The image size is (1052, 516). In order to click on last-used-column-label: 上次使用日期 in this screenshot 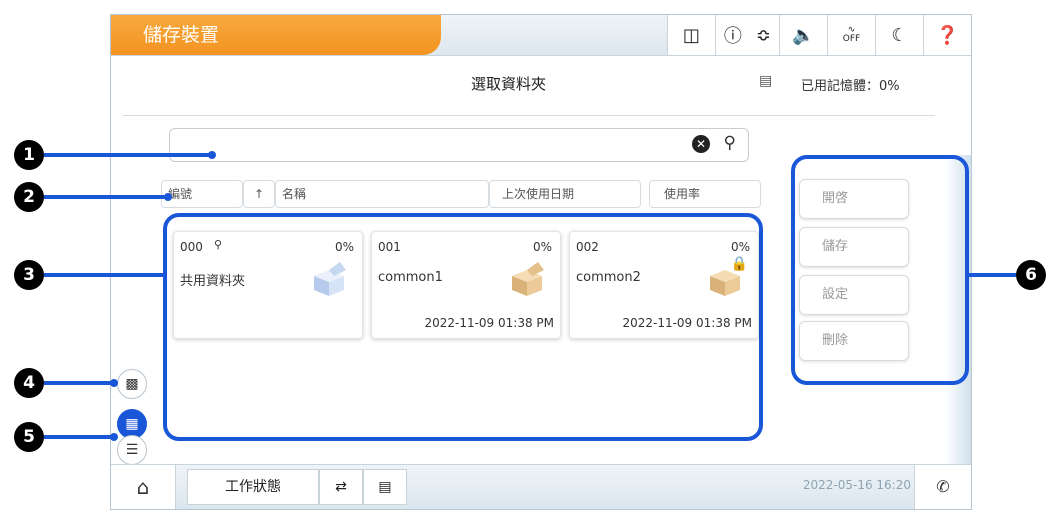, I will do `click(538, 194)`.